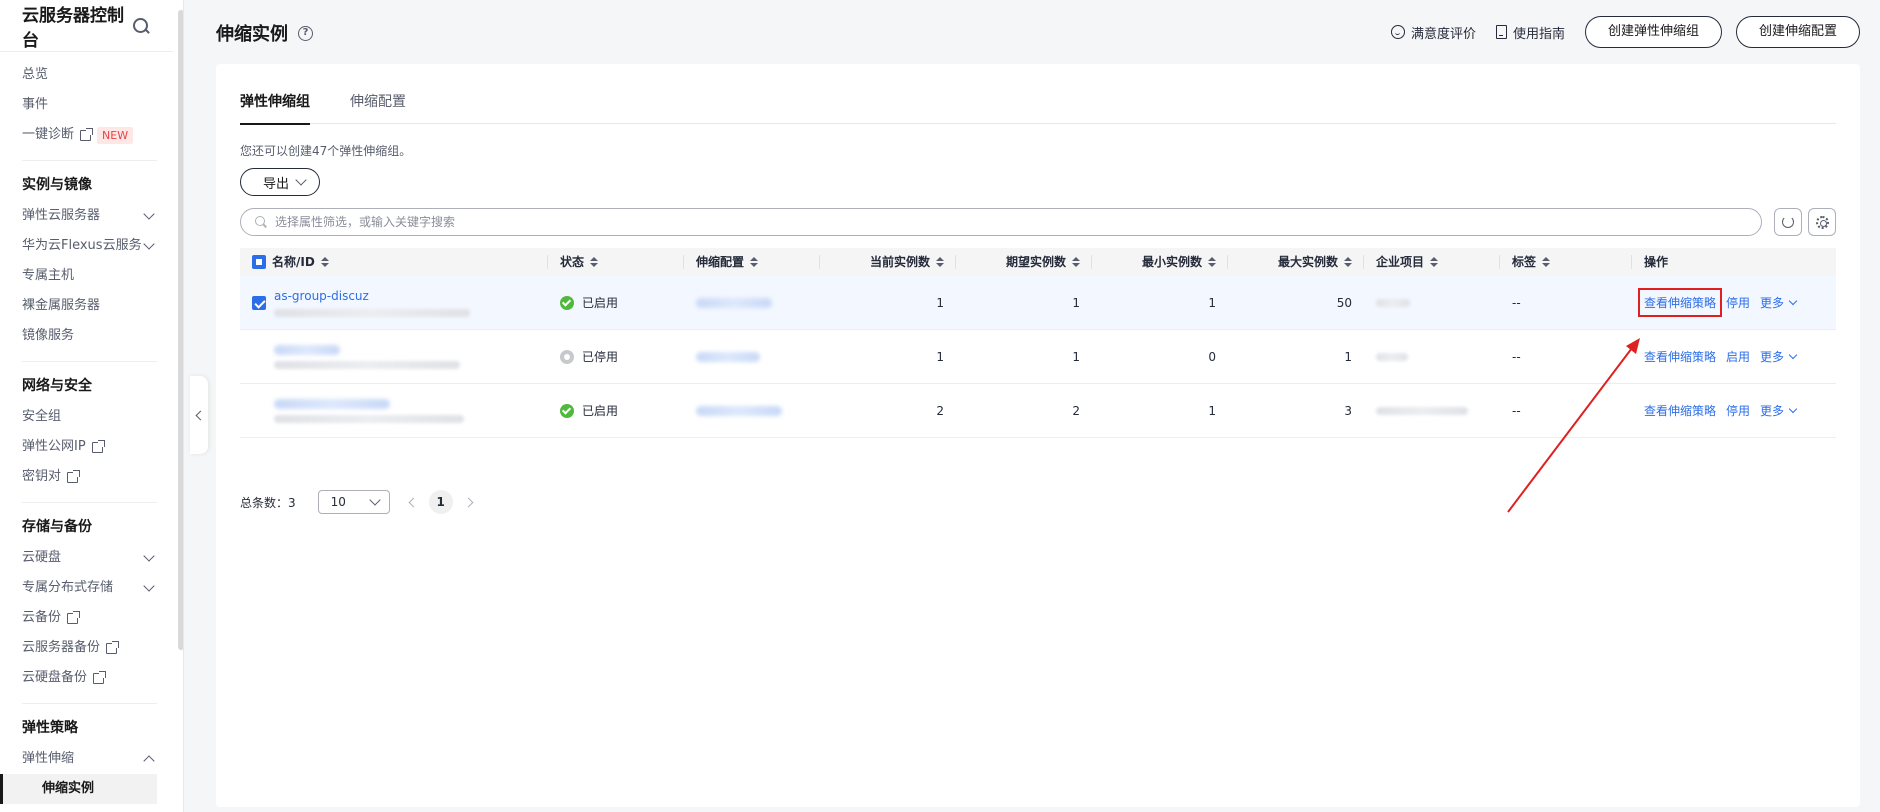 This screenshot has height=812, width=1880. I want to click on refresh-button, so click(1788, 222).